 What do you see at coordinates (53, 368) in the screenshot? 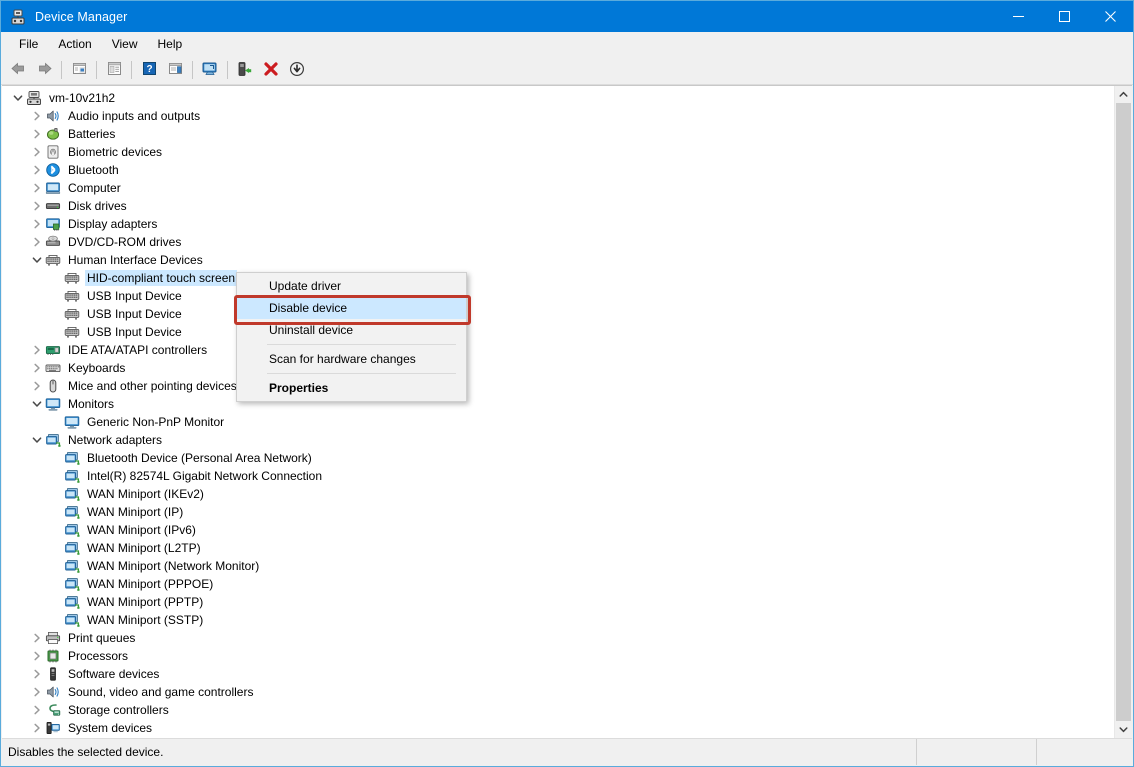
I see `keyboard-icon` at bounding box center [53, 368].